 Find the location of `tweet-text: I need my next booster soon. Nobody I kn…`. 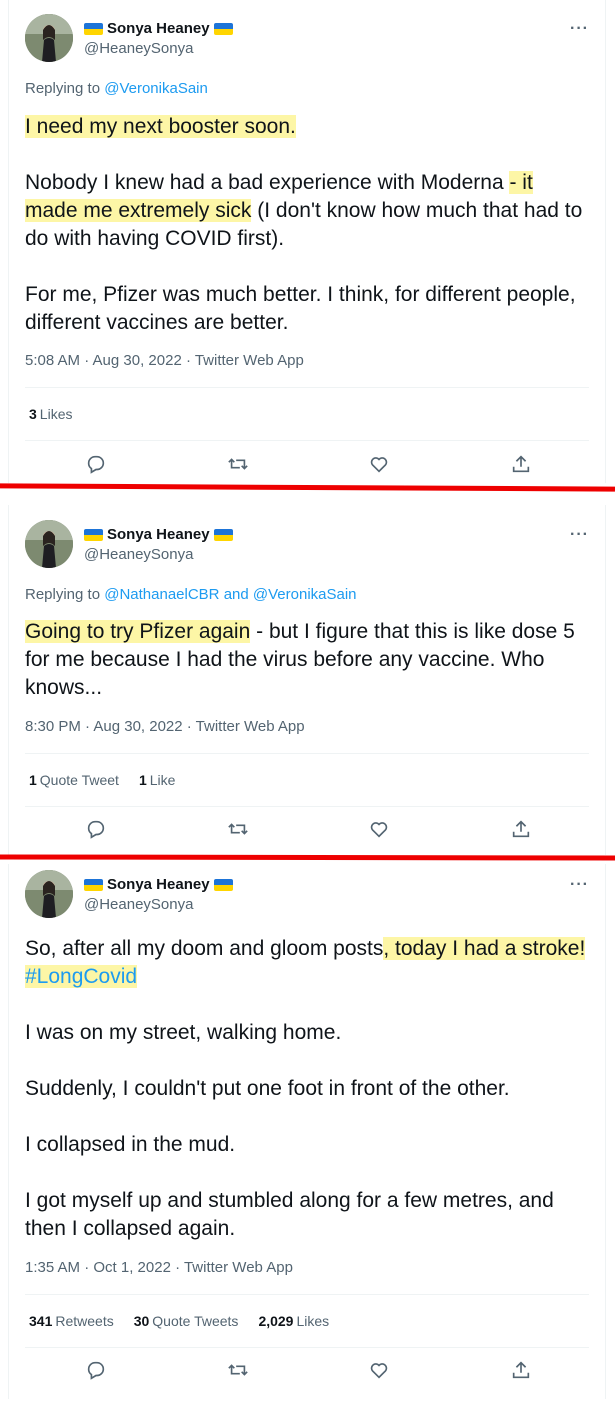

tweet-text: I need my next booster soon. Nobody I kn… is located at coordinates (304, 224).